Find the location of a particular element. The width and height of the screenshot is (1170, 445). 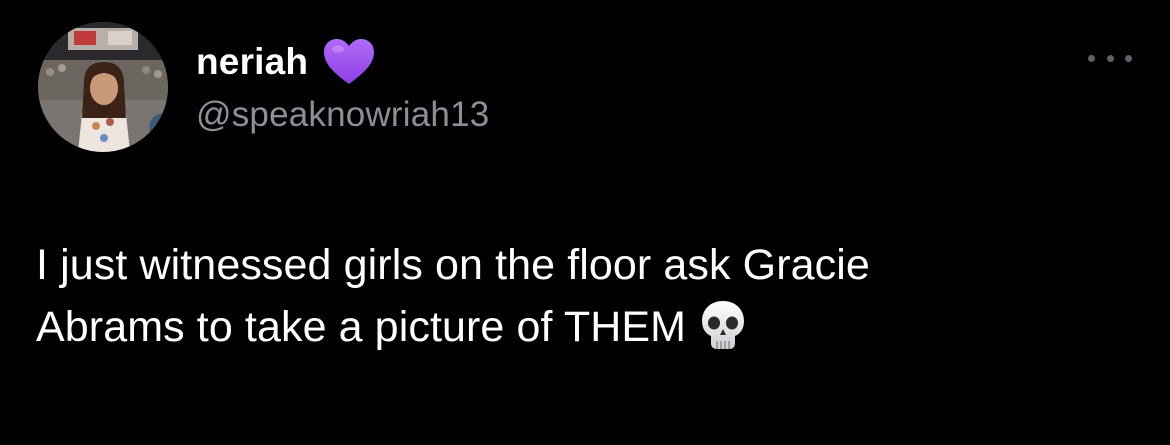

purple-heart-icon is located at coordinates (349, 62).